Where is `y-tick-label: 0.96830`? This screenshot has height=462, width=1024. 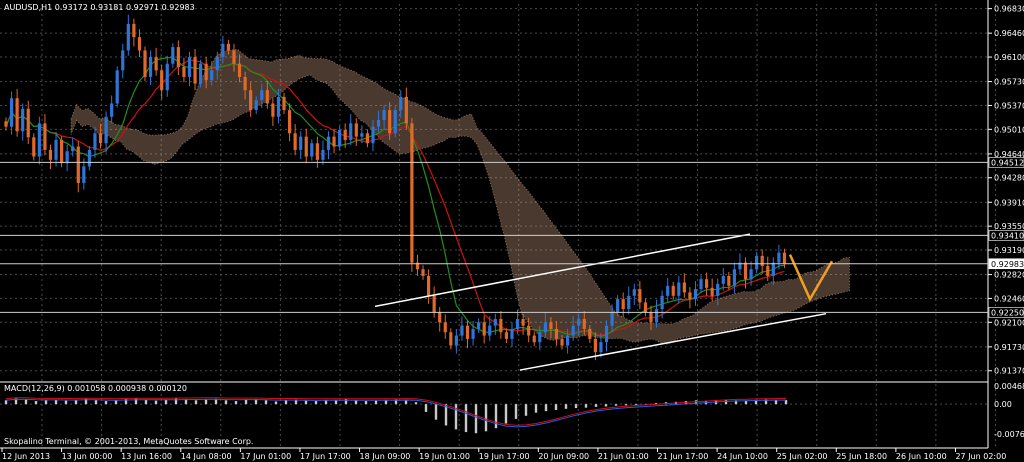 y-tick-label: 0.96830 is located at coordinates (1009, 9).